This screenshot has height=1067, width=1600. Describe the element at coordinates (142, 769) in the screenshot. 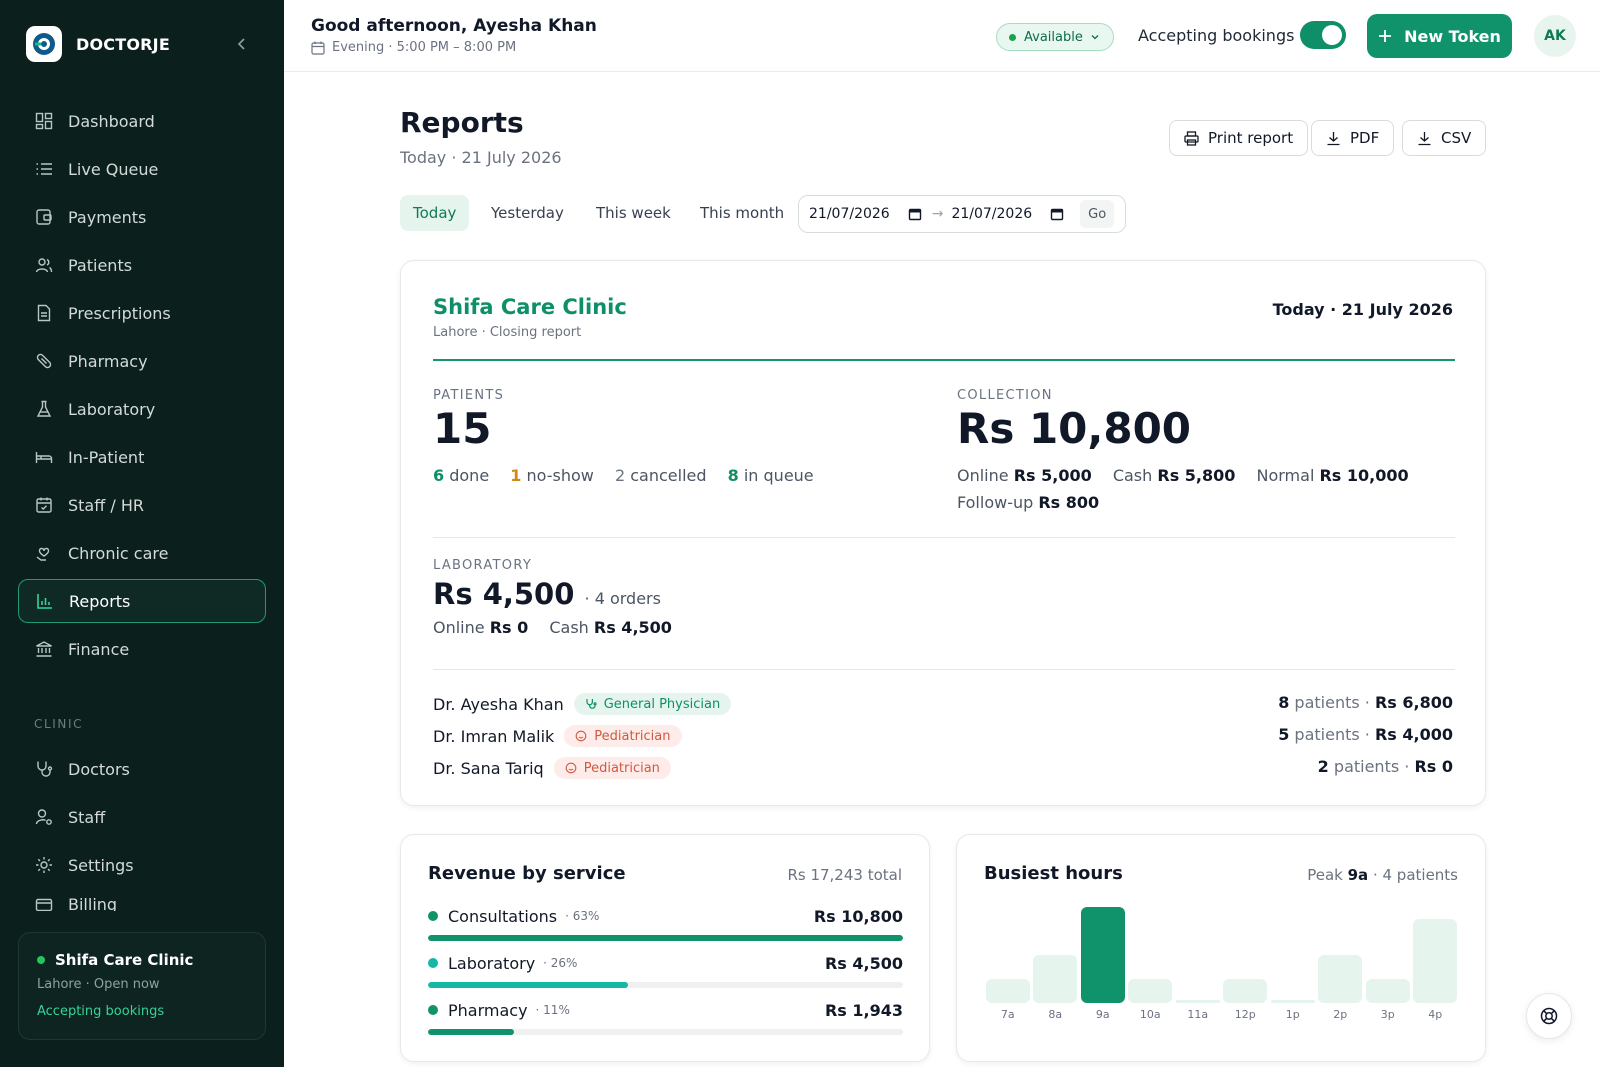

I see `sidebar-item-doctors: Doctors` at that location.